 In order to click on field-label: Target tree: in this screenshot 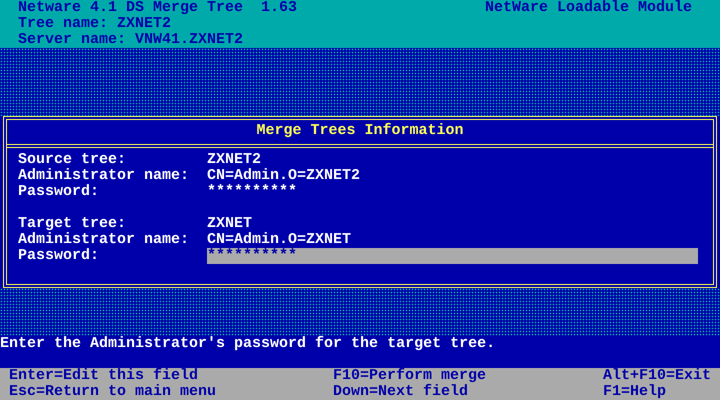, I will do `click(73, 224)`.